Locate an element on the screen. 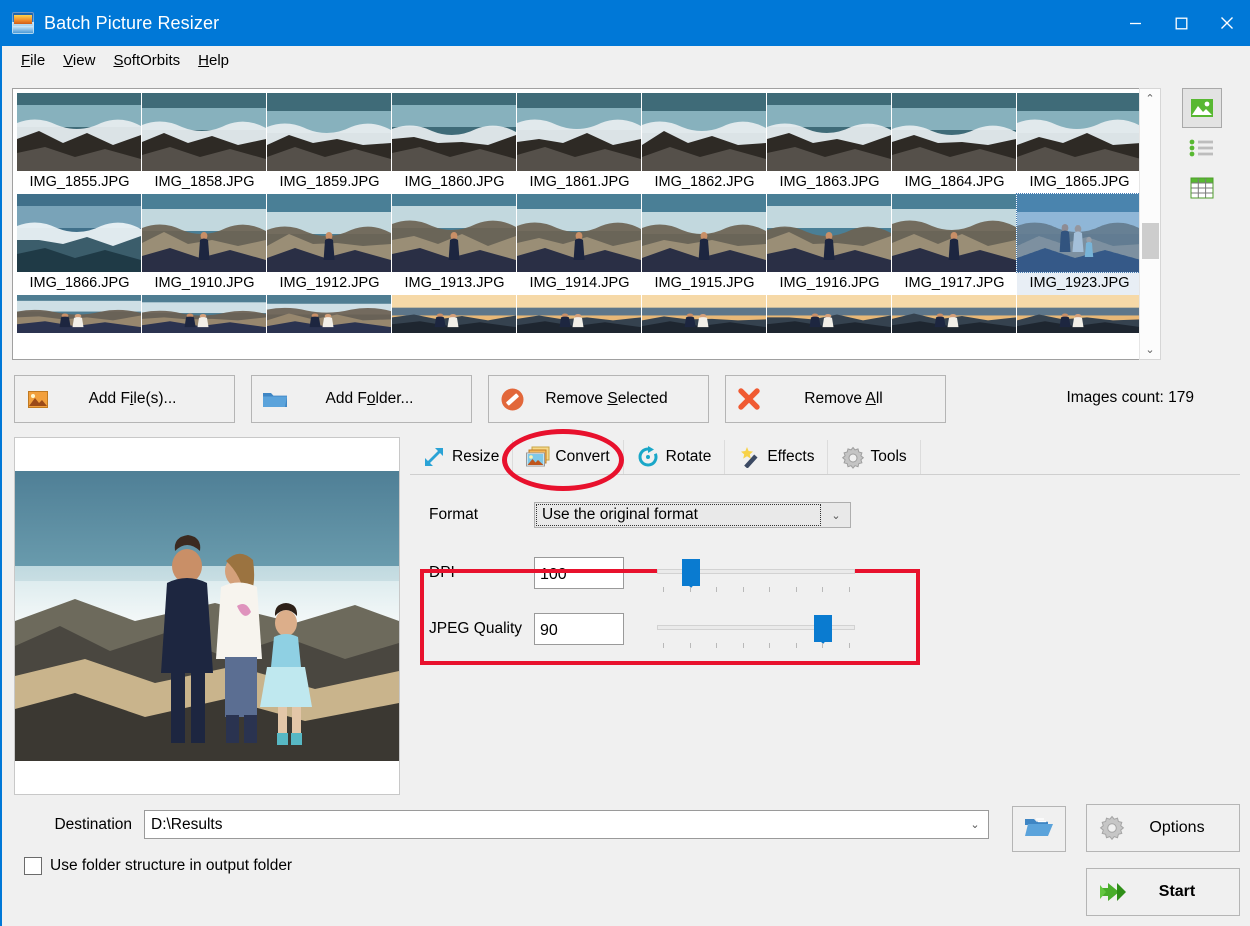 This screenshot has height=926, width=1250. options-button: Options is located at coordinates (1163, 828).